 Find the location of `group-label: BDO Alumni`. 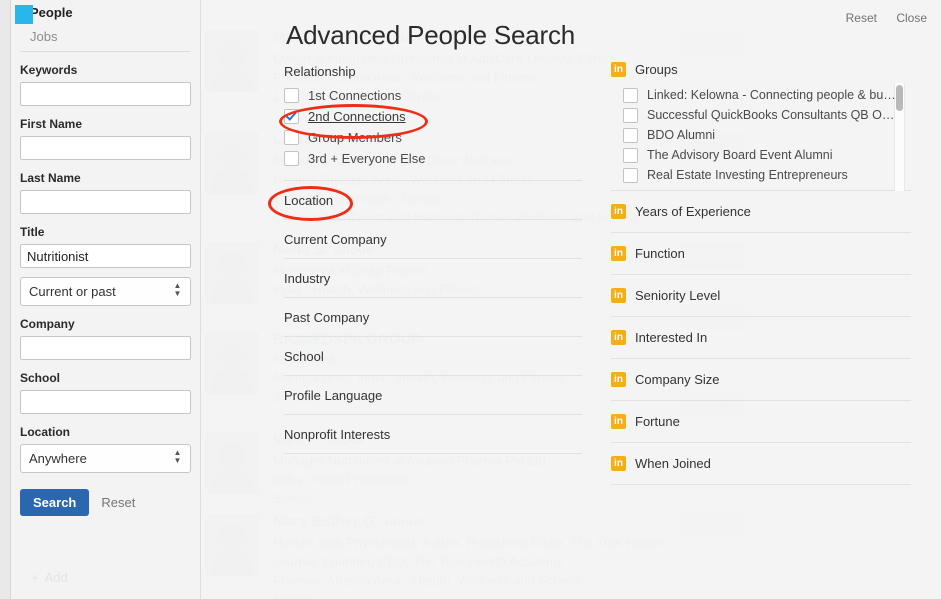

group-label: BDO Alumni is located at coordinates (681, 135).